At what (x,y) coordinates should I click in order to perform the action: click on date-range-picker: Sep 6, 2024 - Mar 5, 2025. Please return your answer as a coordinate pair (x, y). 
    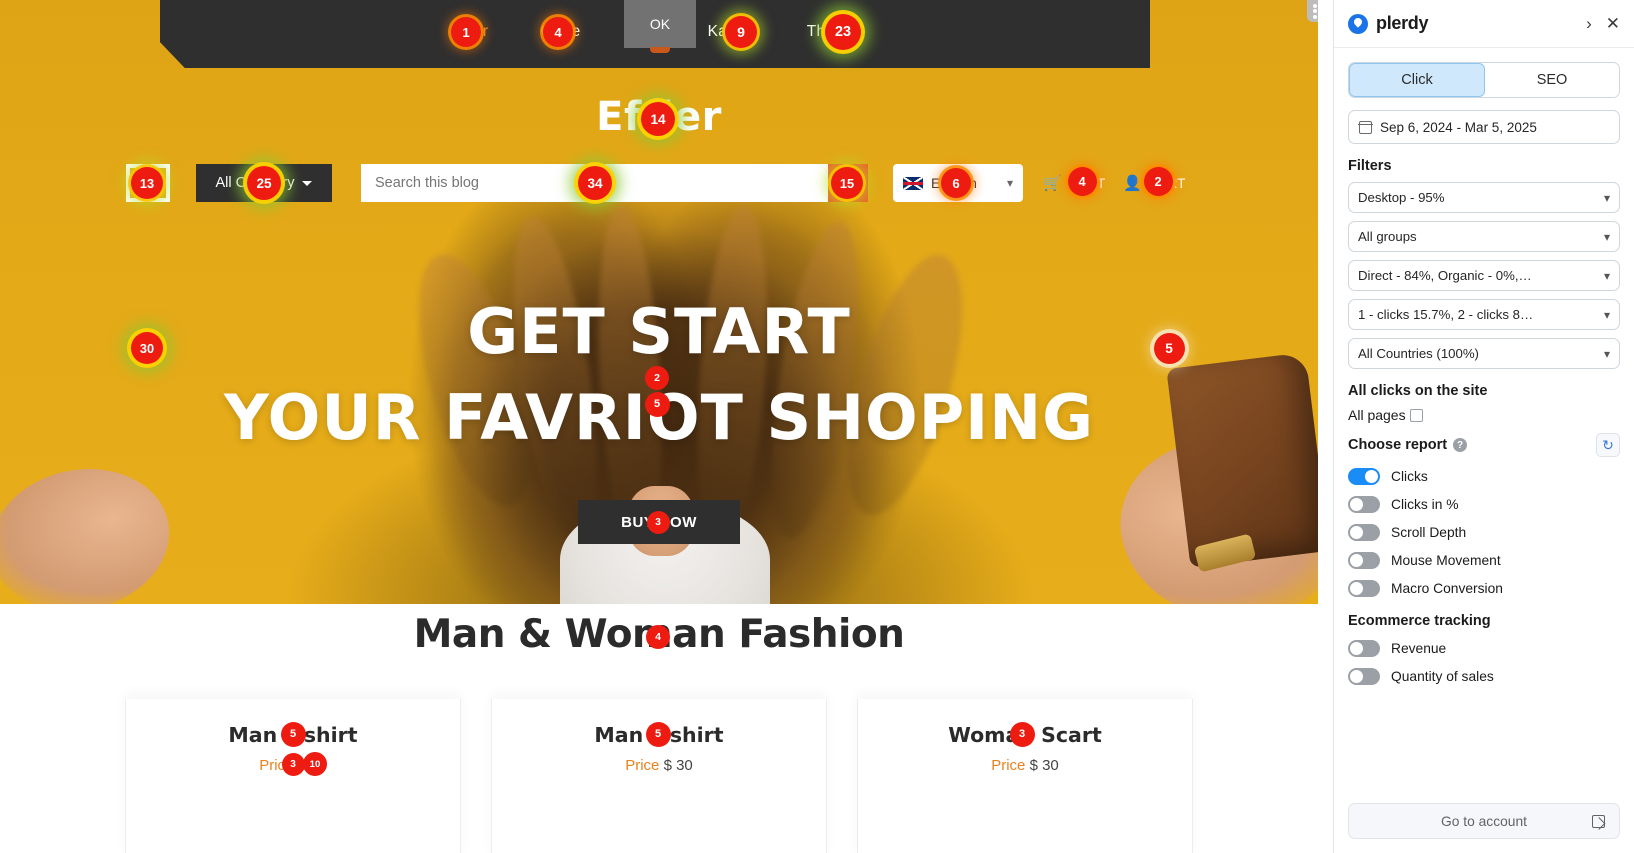
    Looking at the image, I should click on (1484, 127).